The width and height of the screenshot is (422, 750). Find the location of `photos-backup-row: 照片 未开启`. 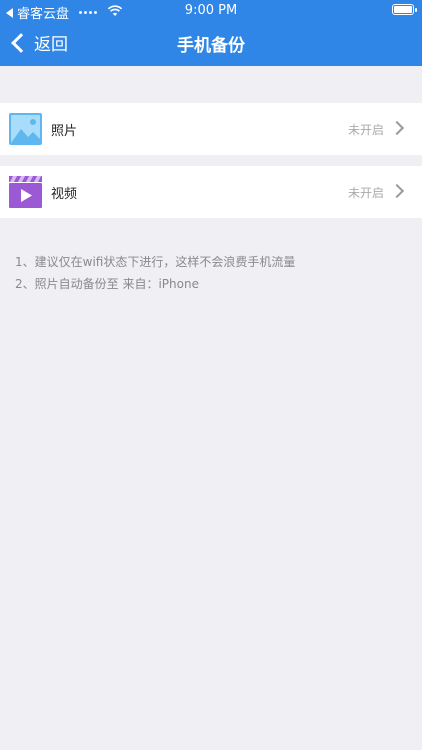

photos-backup-row: 照片 未开启 is located at coordinates (211, 129).